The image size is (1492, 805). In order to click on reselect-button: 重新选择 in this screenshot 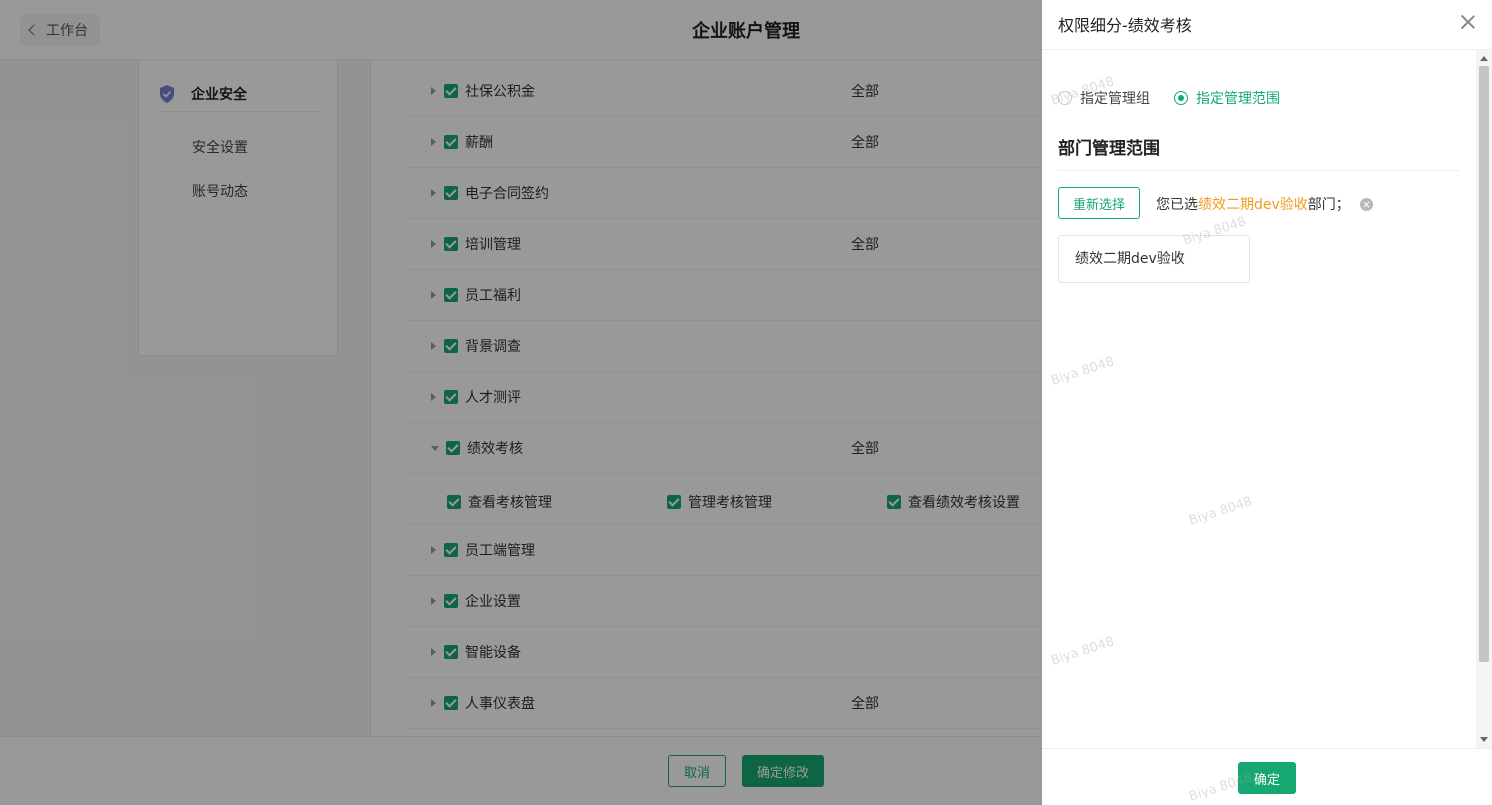, I will do `click(1099, 203)`.